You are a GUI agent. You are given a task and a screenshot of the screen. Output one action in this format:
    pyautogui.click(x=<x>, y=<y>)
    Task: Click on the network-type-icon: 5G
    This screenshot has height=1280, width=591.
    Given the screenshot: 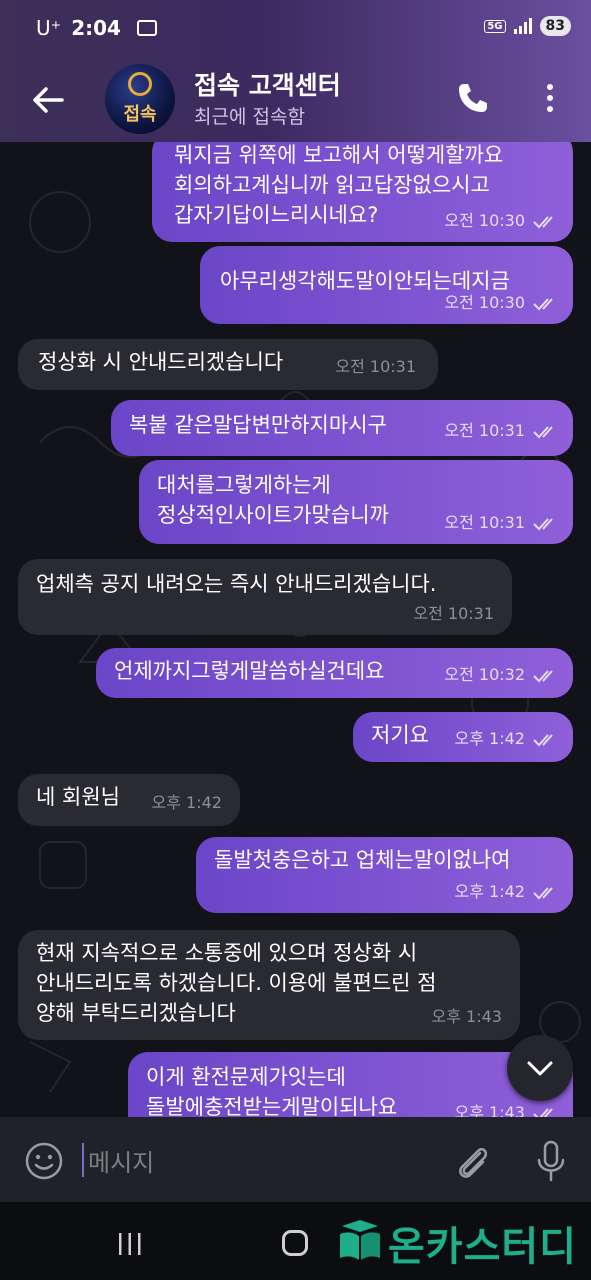 What is the action you would take?
    pyautogui.click(x=495, y=26)
    